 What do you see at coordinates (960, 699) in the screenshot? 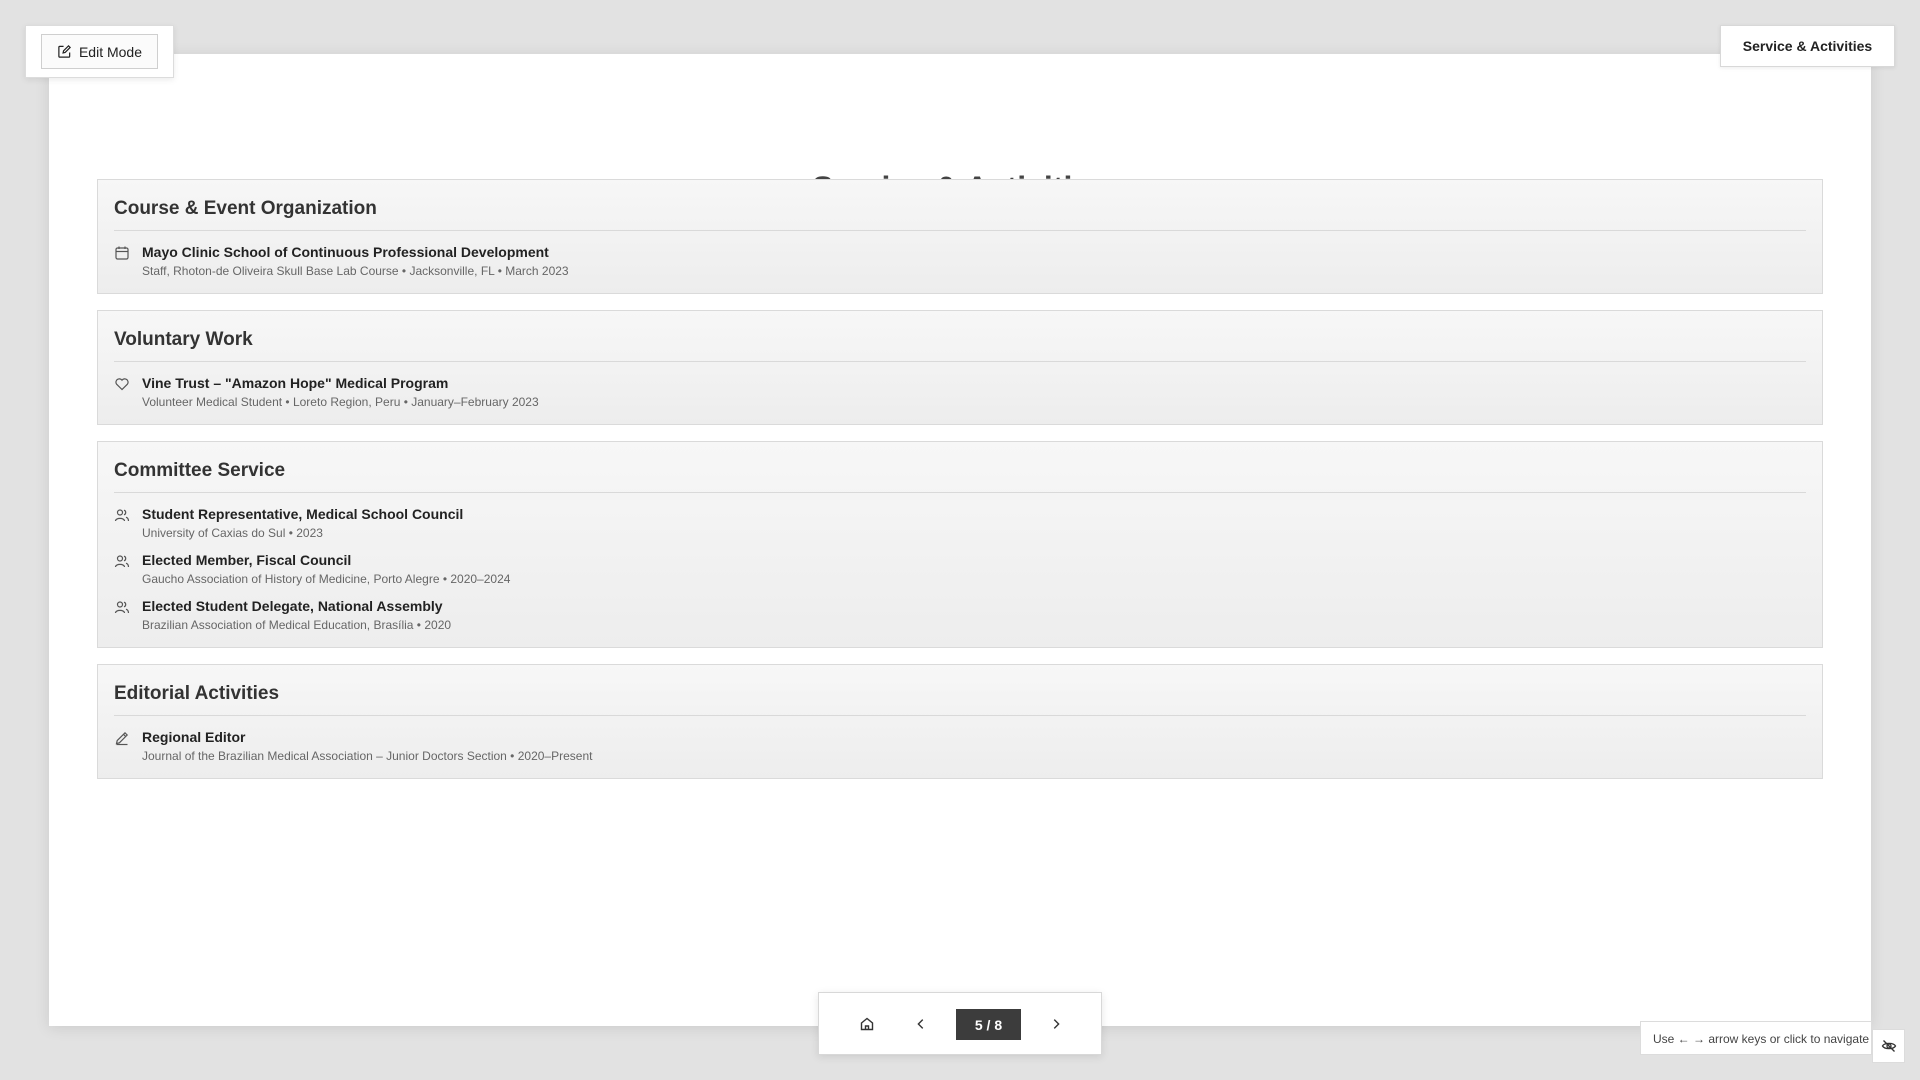
I see `section-title: Editorial Activities` at bounding box center [960, 699].